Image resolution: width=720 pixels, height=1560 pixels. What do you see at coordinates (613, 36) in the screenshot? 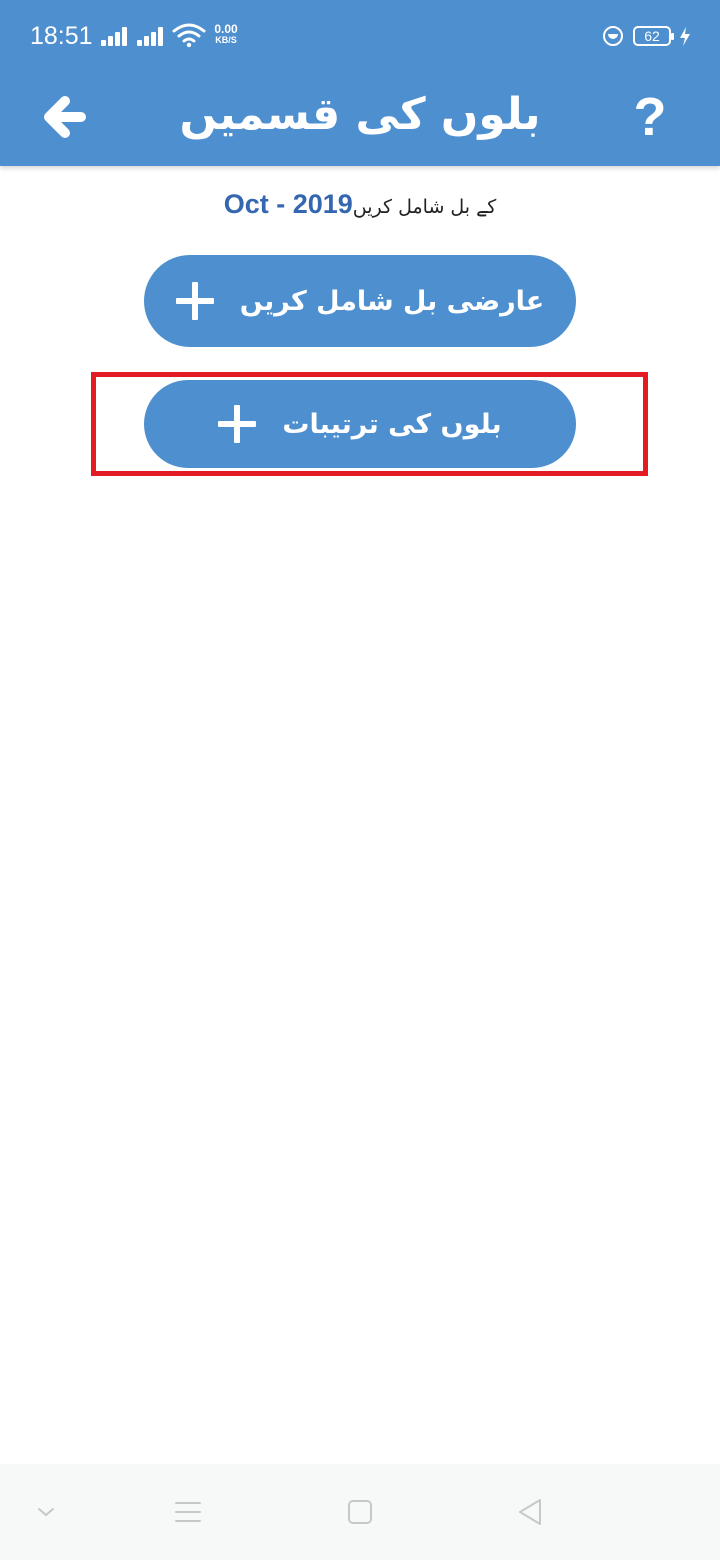
I see `app-notification-icon` at bounding box center [613, 36].